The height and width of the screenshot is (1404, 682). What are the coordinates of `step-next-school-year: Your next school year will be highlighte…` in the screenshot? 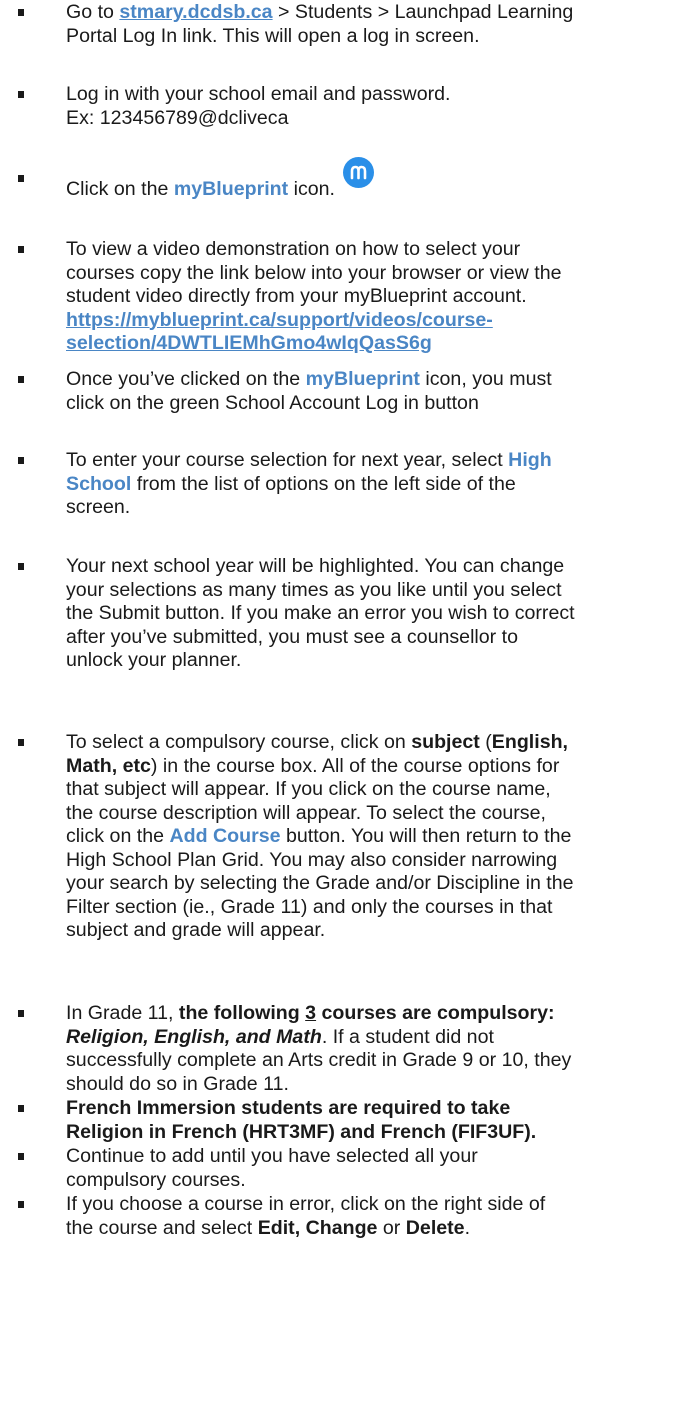 It's located at (342, 614).